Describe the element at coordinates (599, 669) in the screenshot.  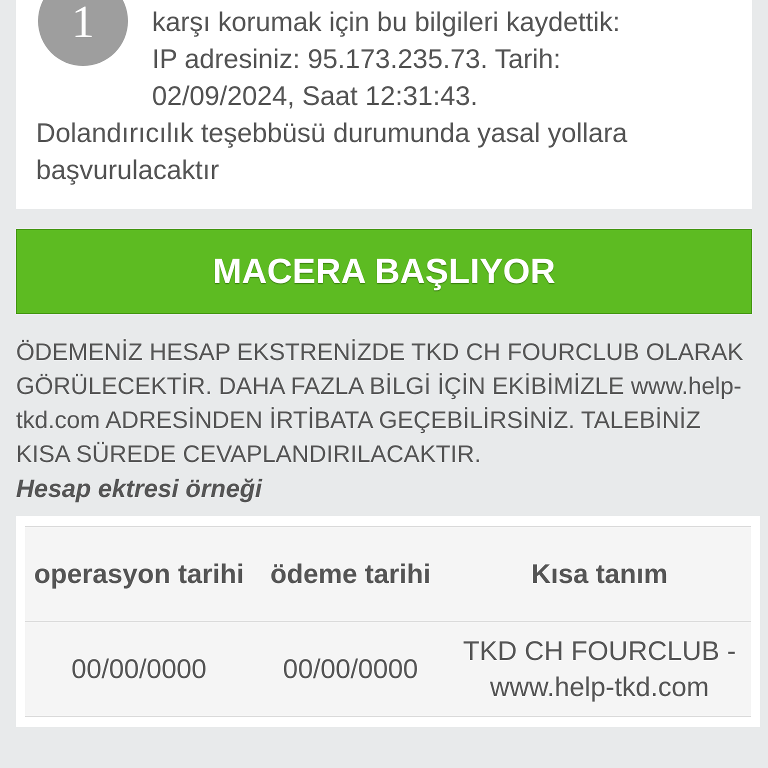
I see `table-cell: TKD CH FOURCLUB - www.help-tkd.com` at that location.